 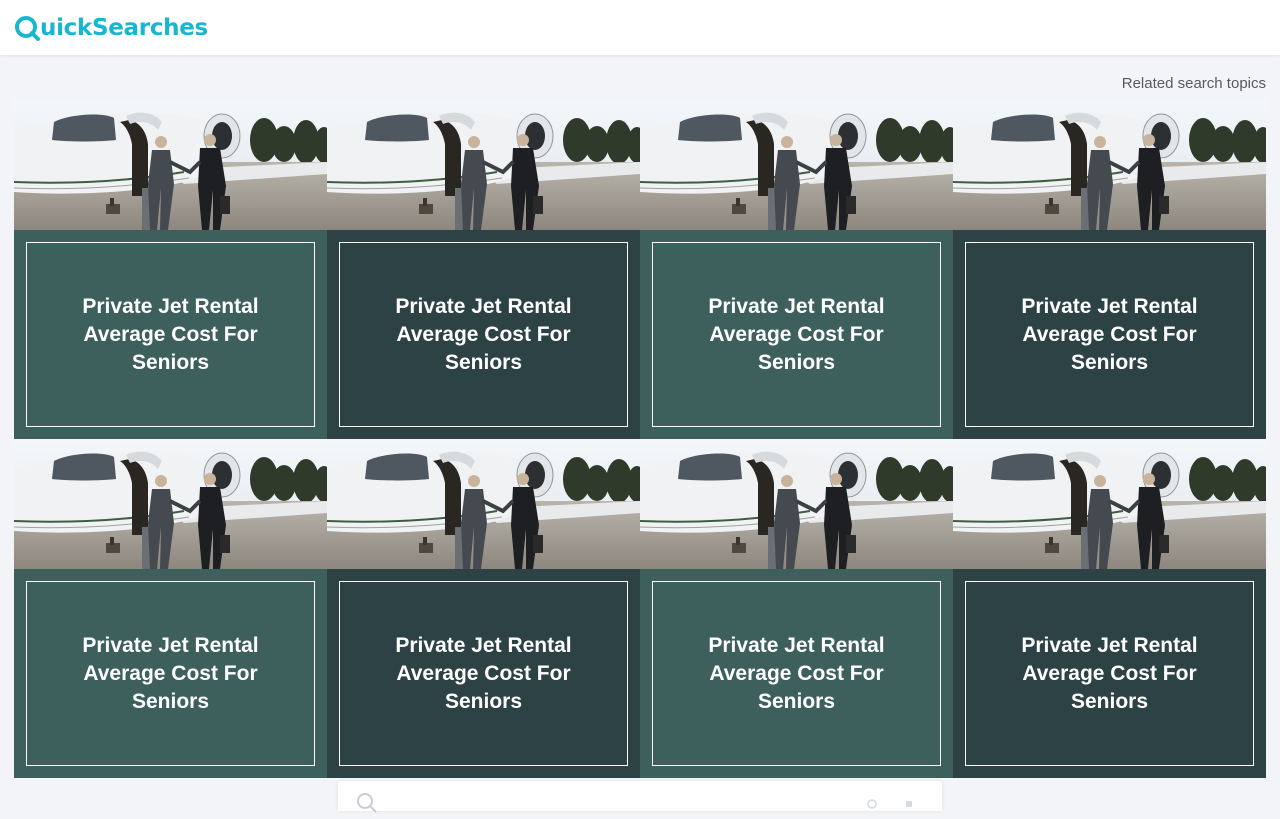 I want to click on search-icon, so click(x=367, y=805).